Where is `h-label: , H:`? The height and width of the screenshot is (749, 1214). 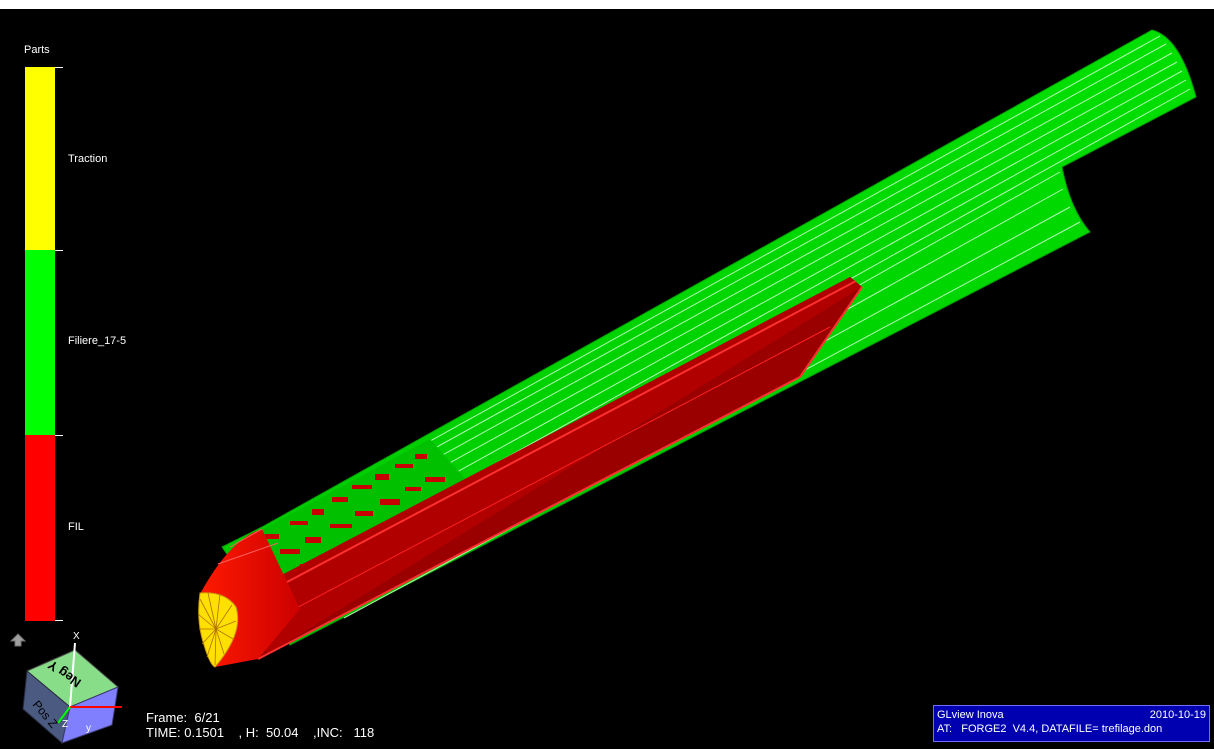 h-label: , H: is located at coordinates (248, 732).